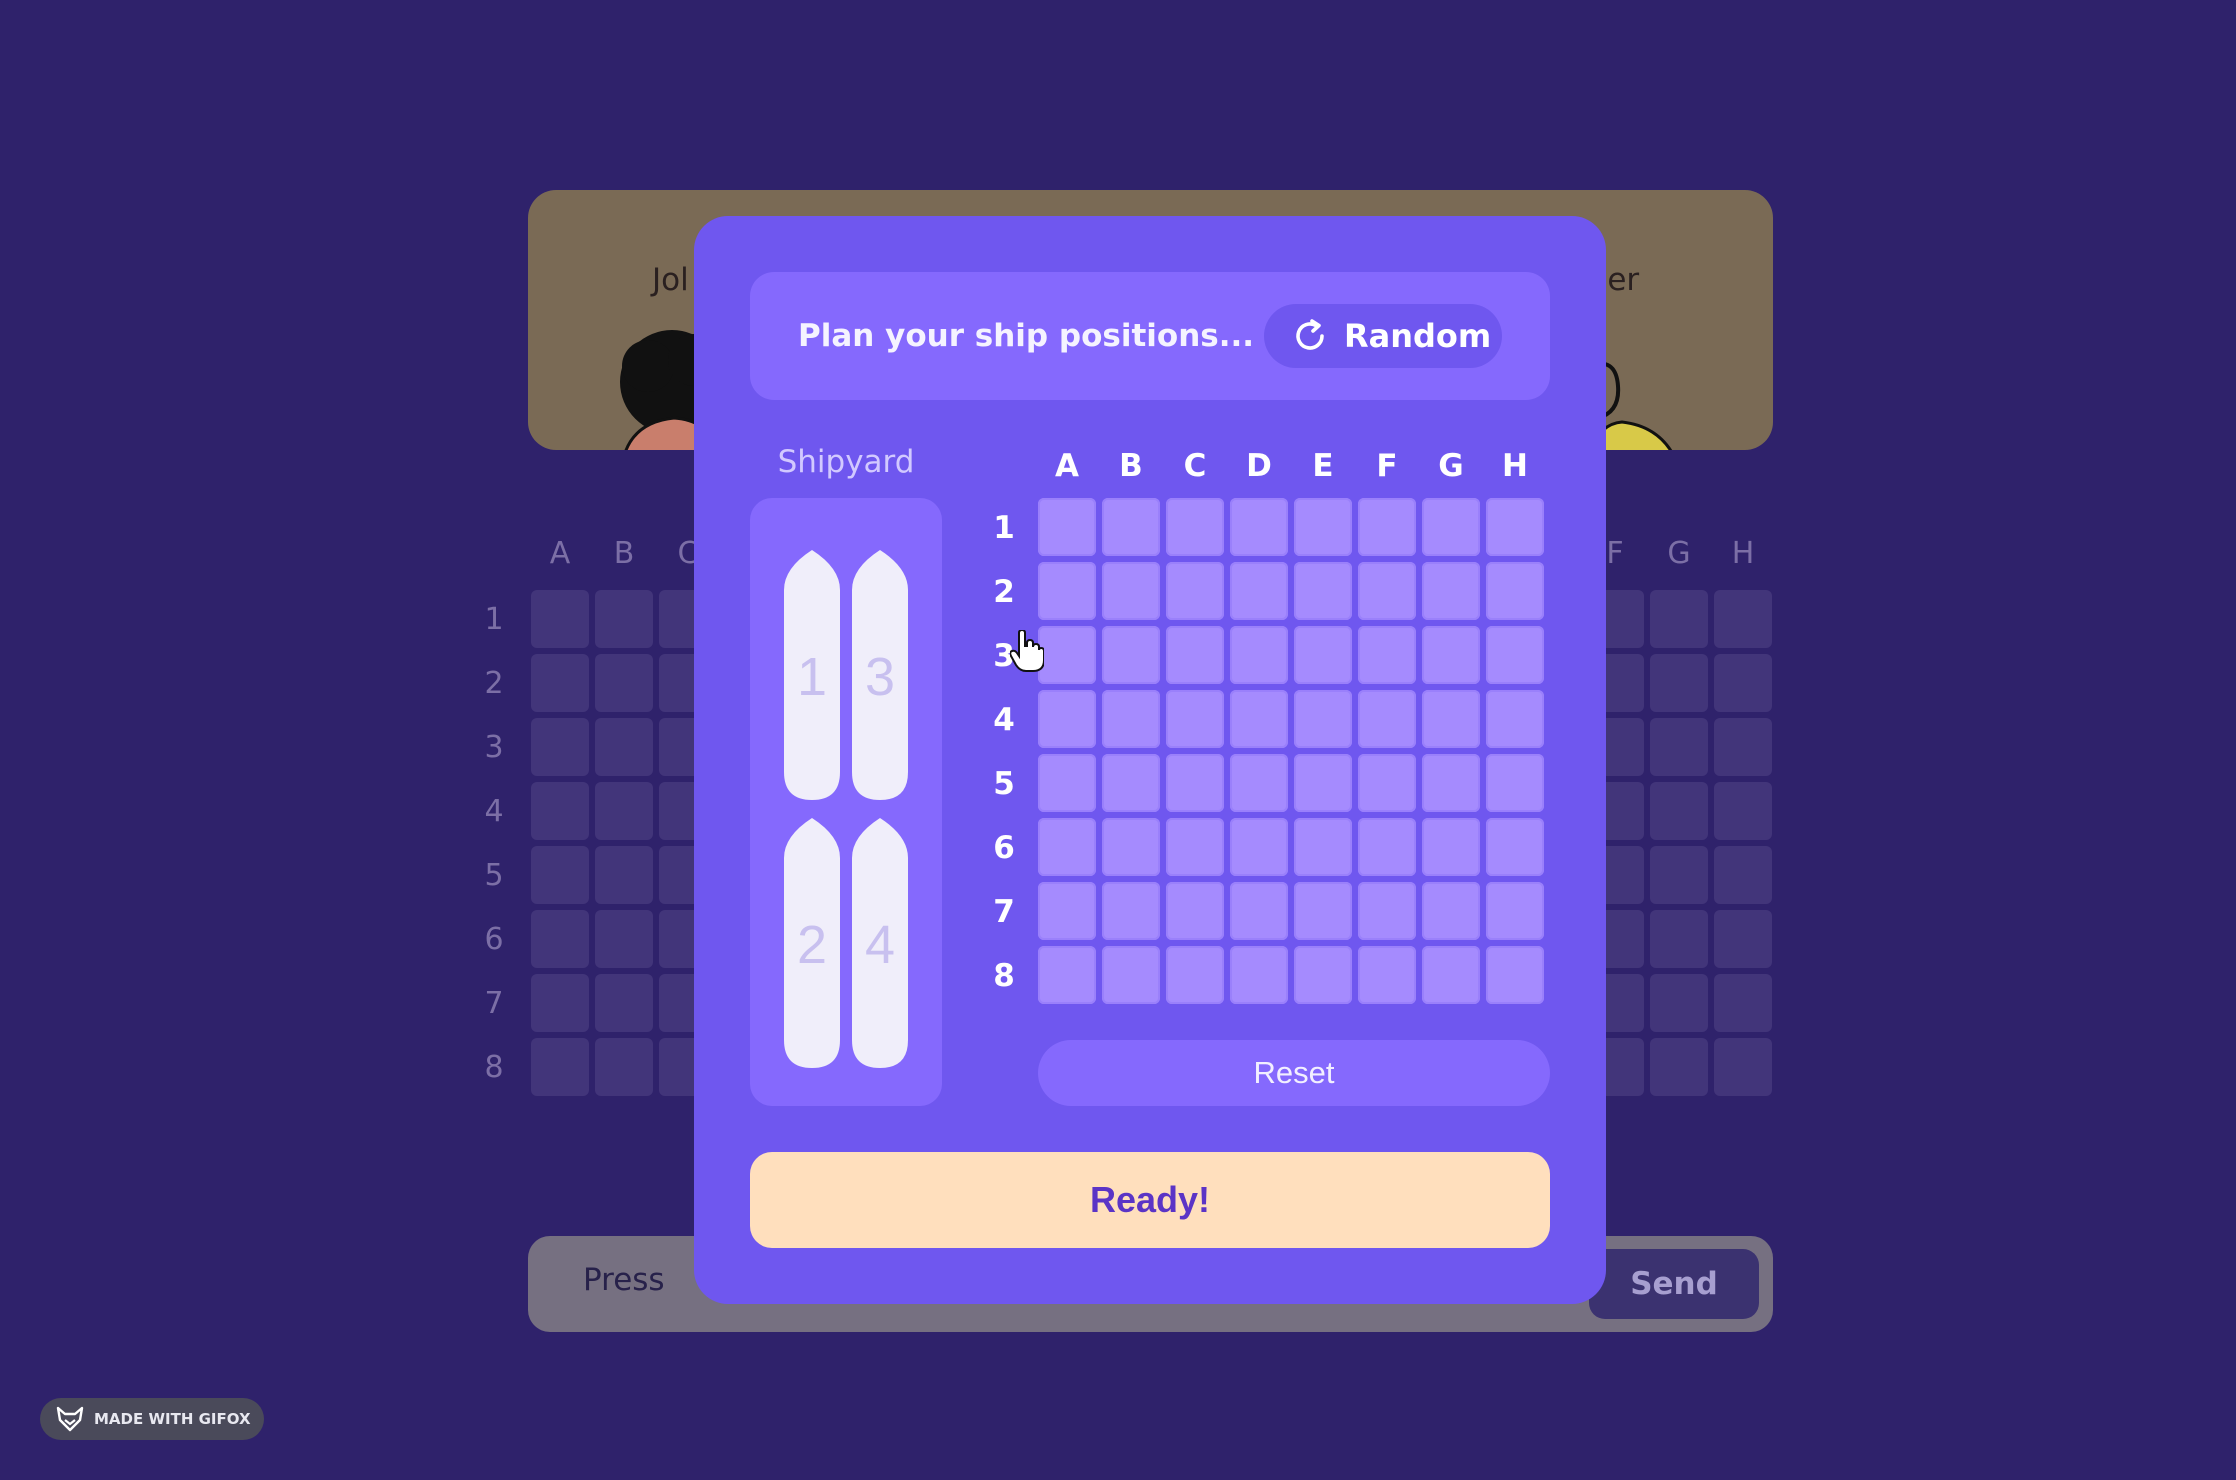  I want to click on bg-row-label: 1, so click(494, 619).